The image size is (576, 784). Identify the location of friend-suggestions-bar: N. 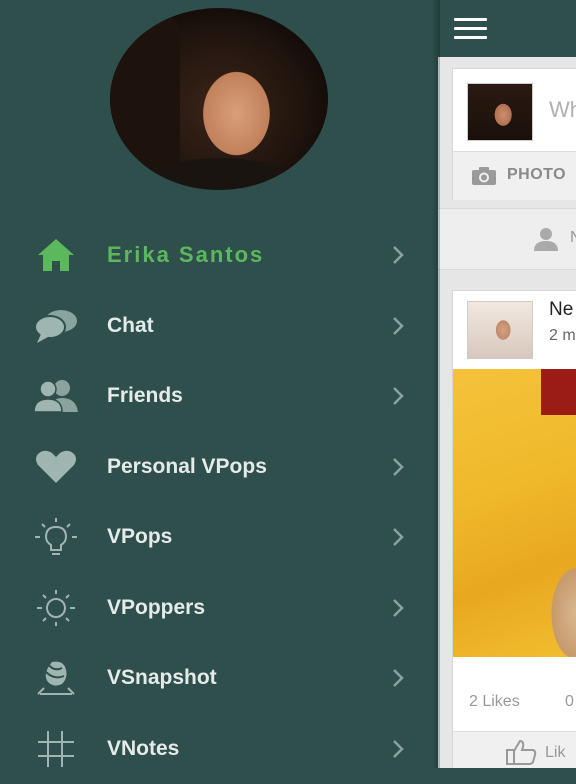
(507, 239).